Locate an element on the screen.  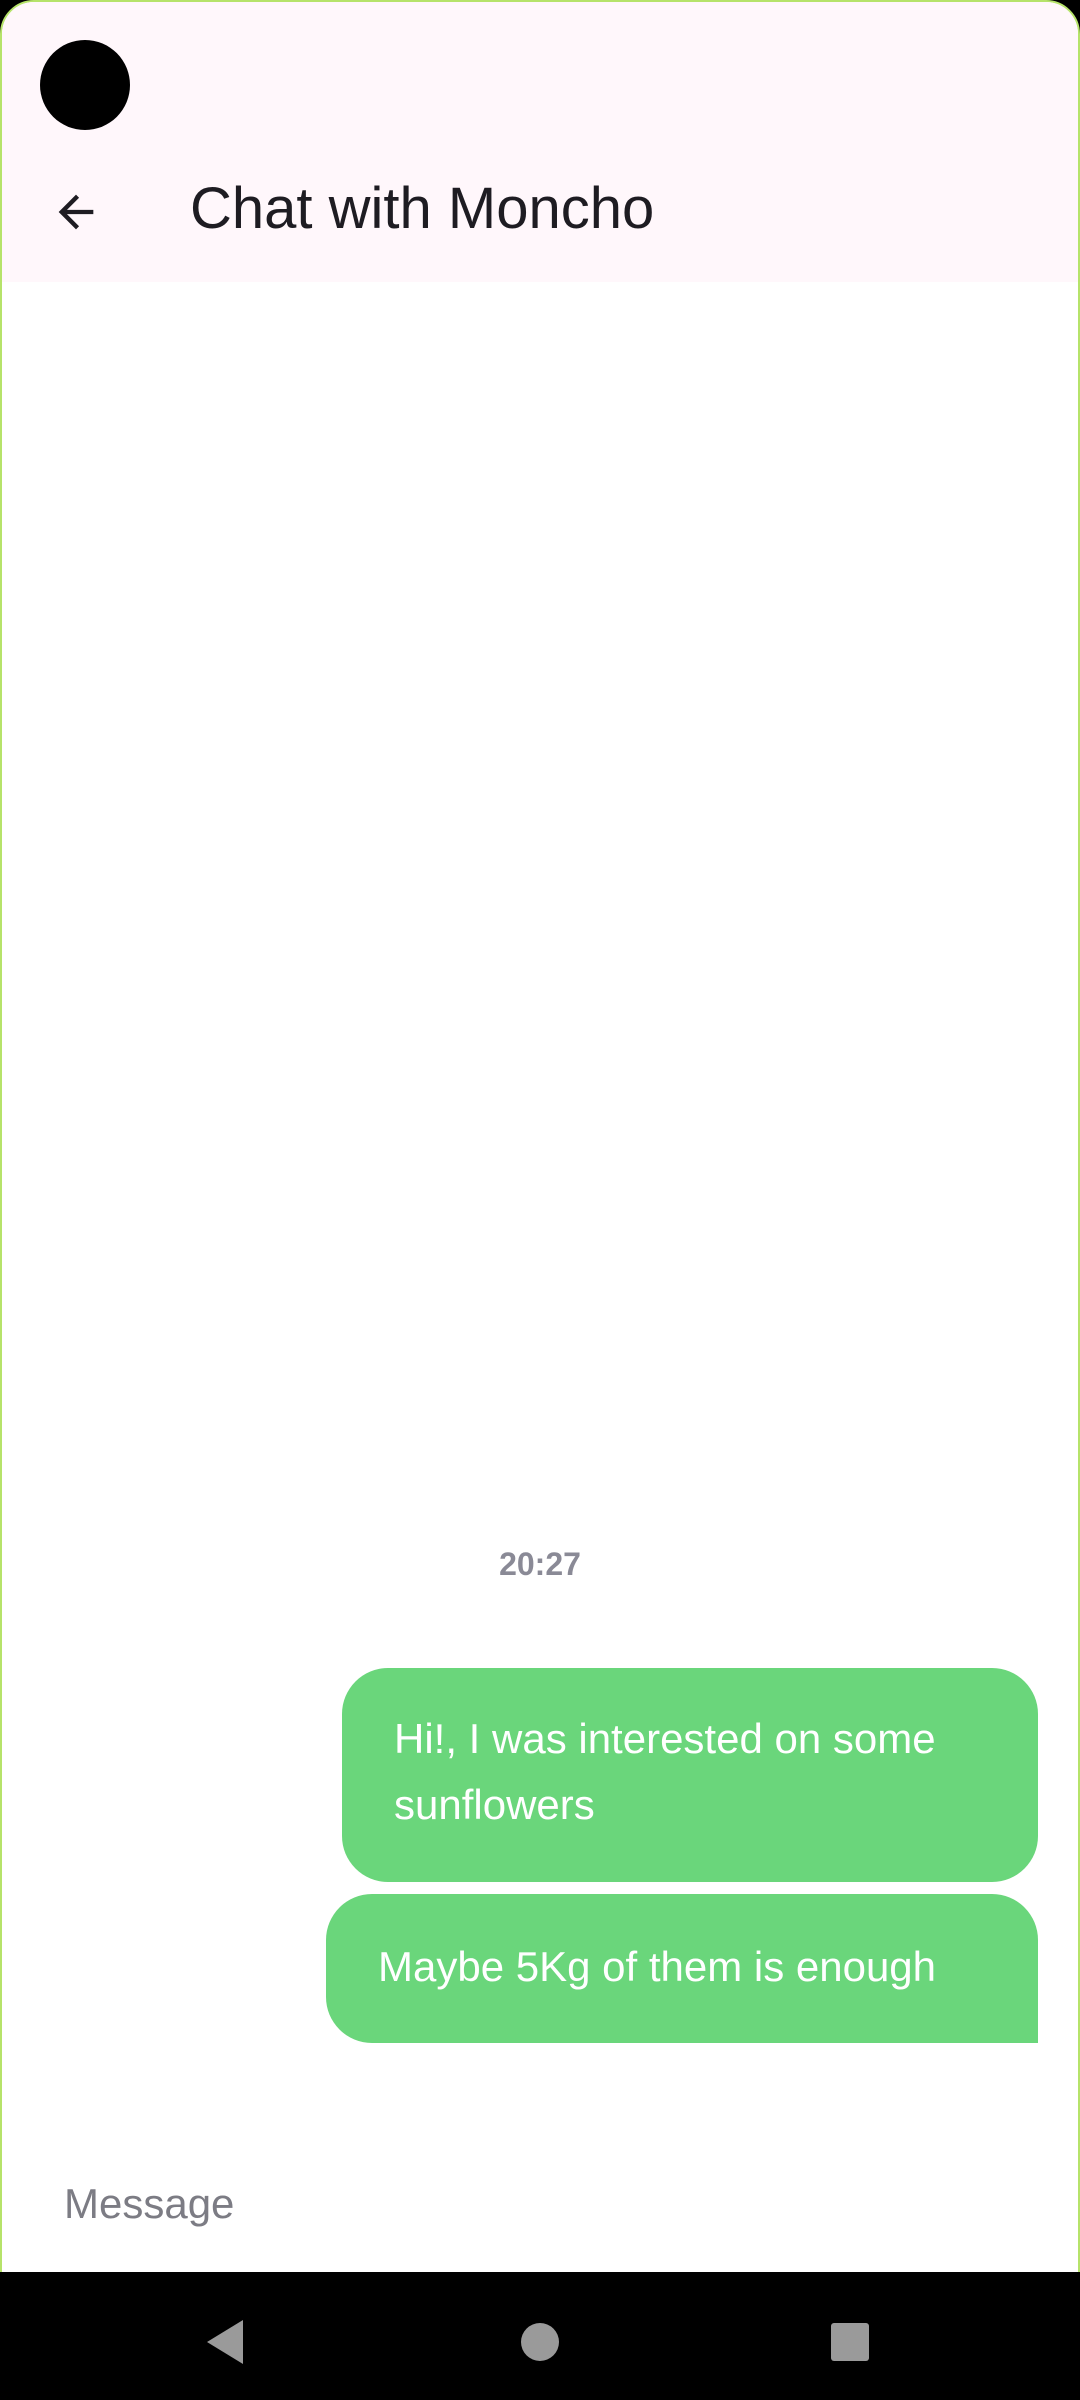
system-navigation-bar is located at coordinates (540, 2336).